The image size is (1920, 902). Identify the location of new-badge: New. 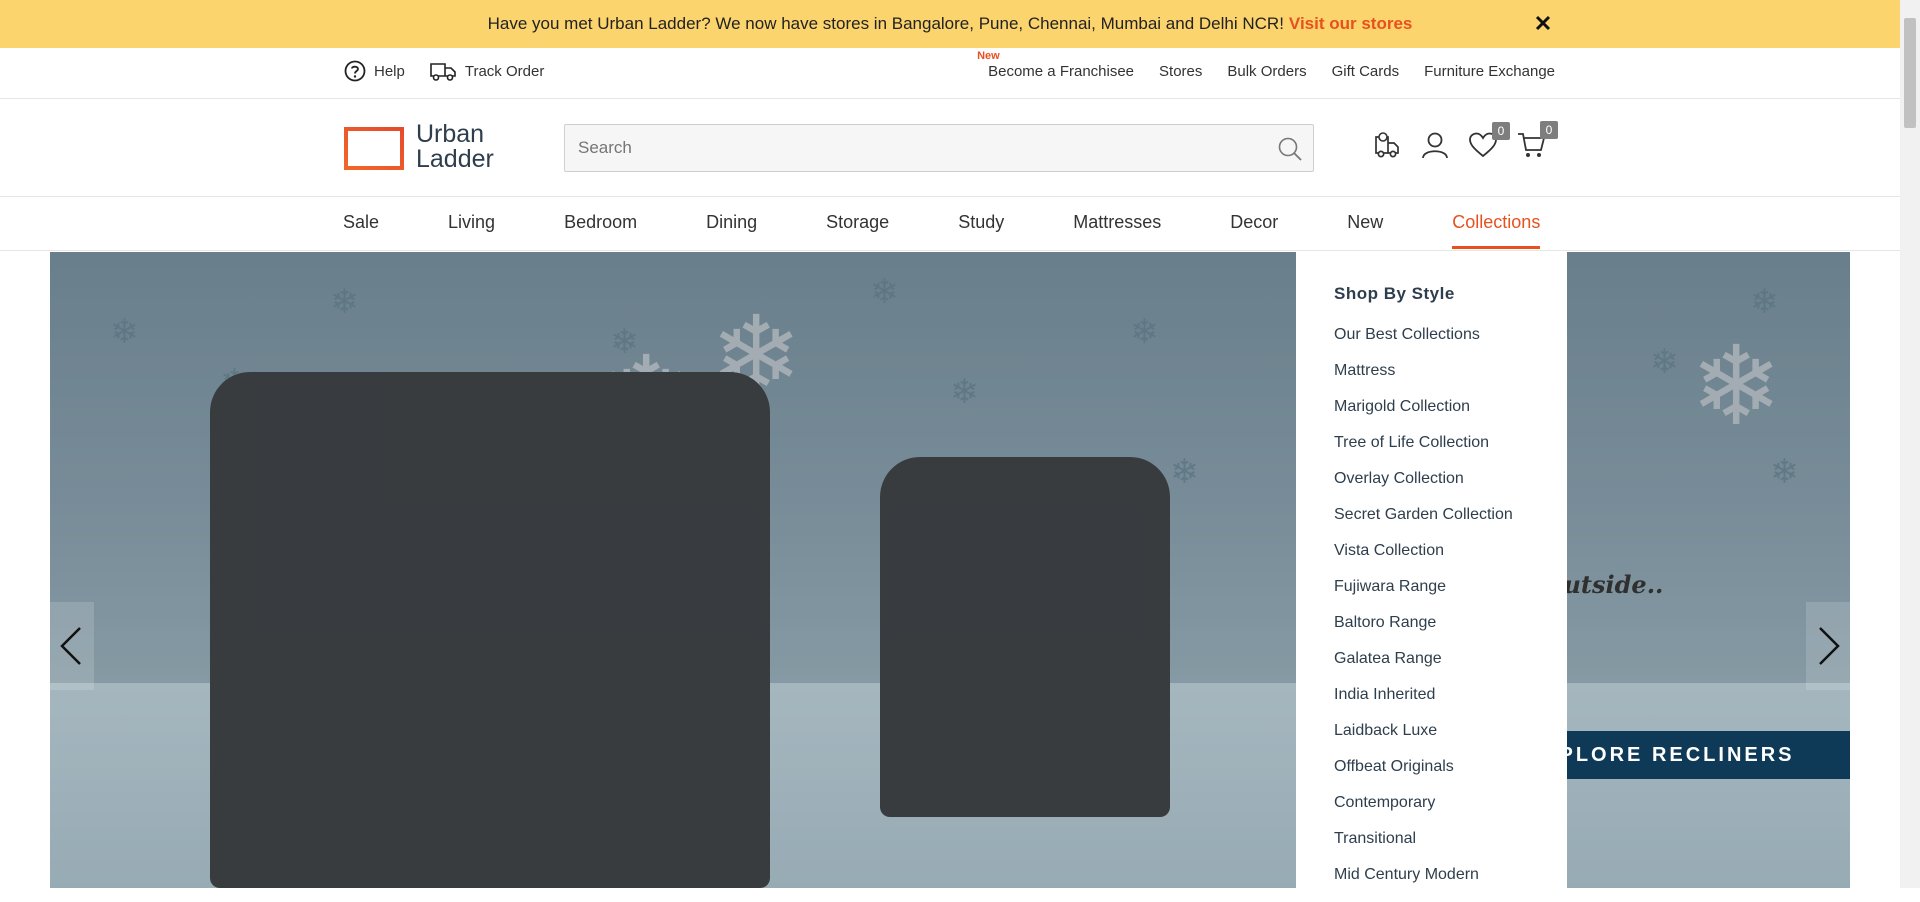
(988, 56).